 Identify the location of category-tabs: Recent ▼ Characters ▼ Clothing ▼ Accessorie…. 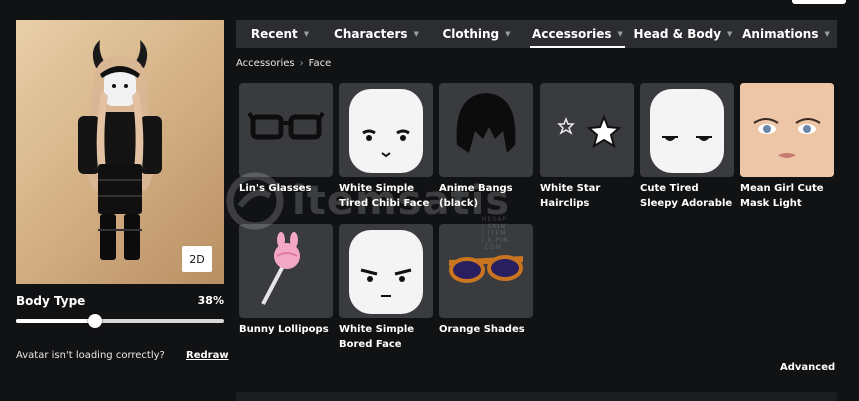
(536, 34).